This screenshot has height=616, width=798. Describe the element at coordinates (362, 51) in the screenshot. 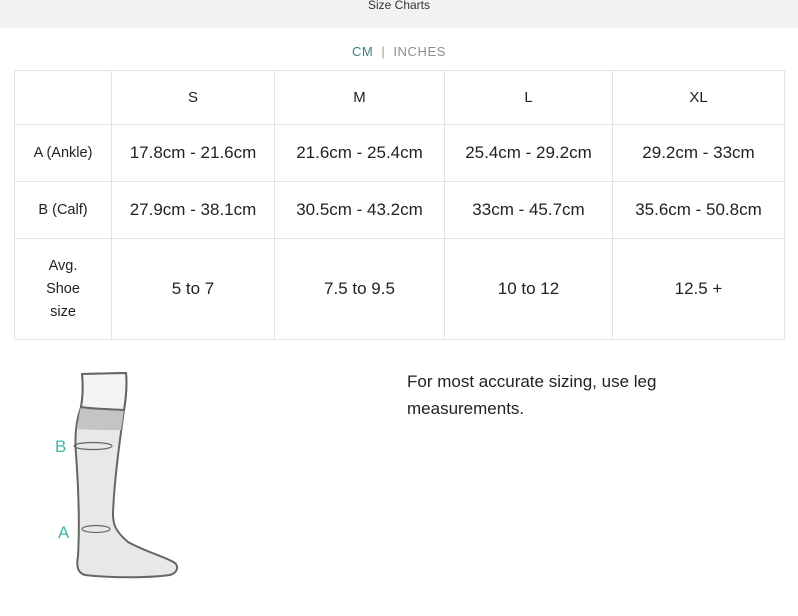

I see `unit-cm-toggle: CM` at that location.